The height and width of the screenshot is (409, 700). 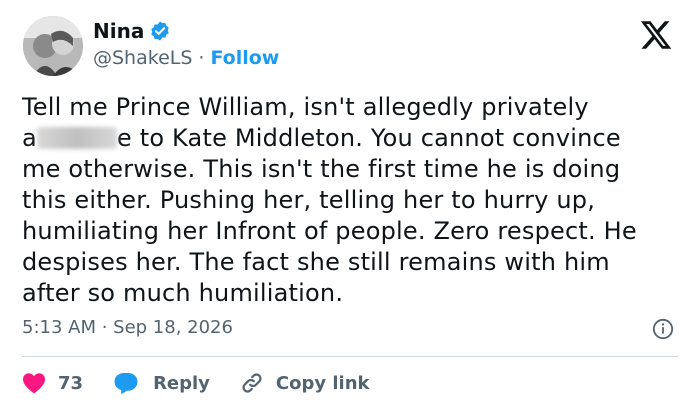 I want to click on tweet-line-rest: e to Kate Middleton. You cannot convince, so click(x=368, y=138).